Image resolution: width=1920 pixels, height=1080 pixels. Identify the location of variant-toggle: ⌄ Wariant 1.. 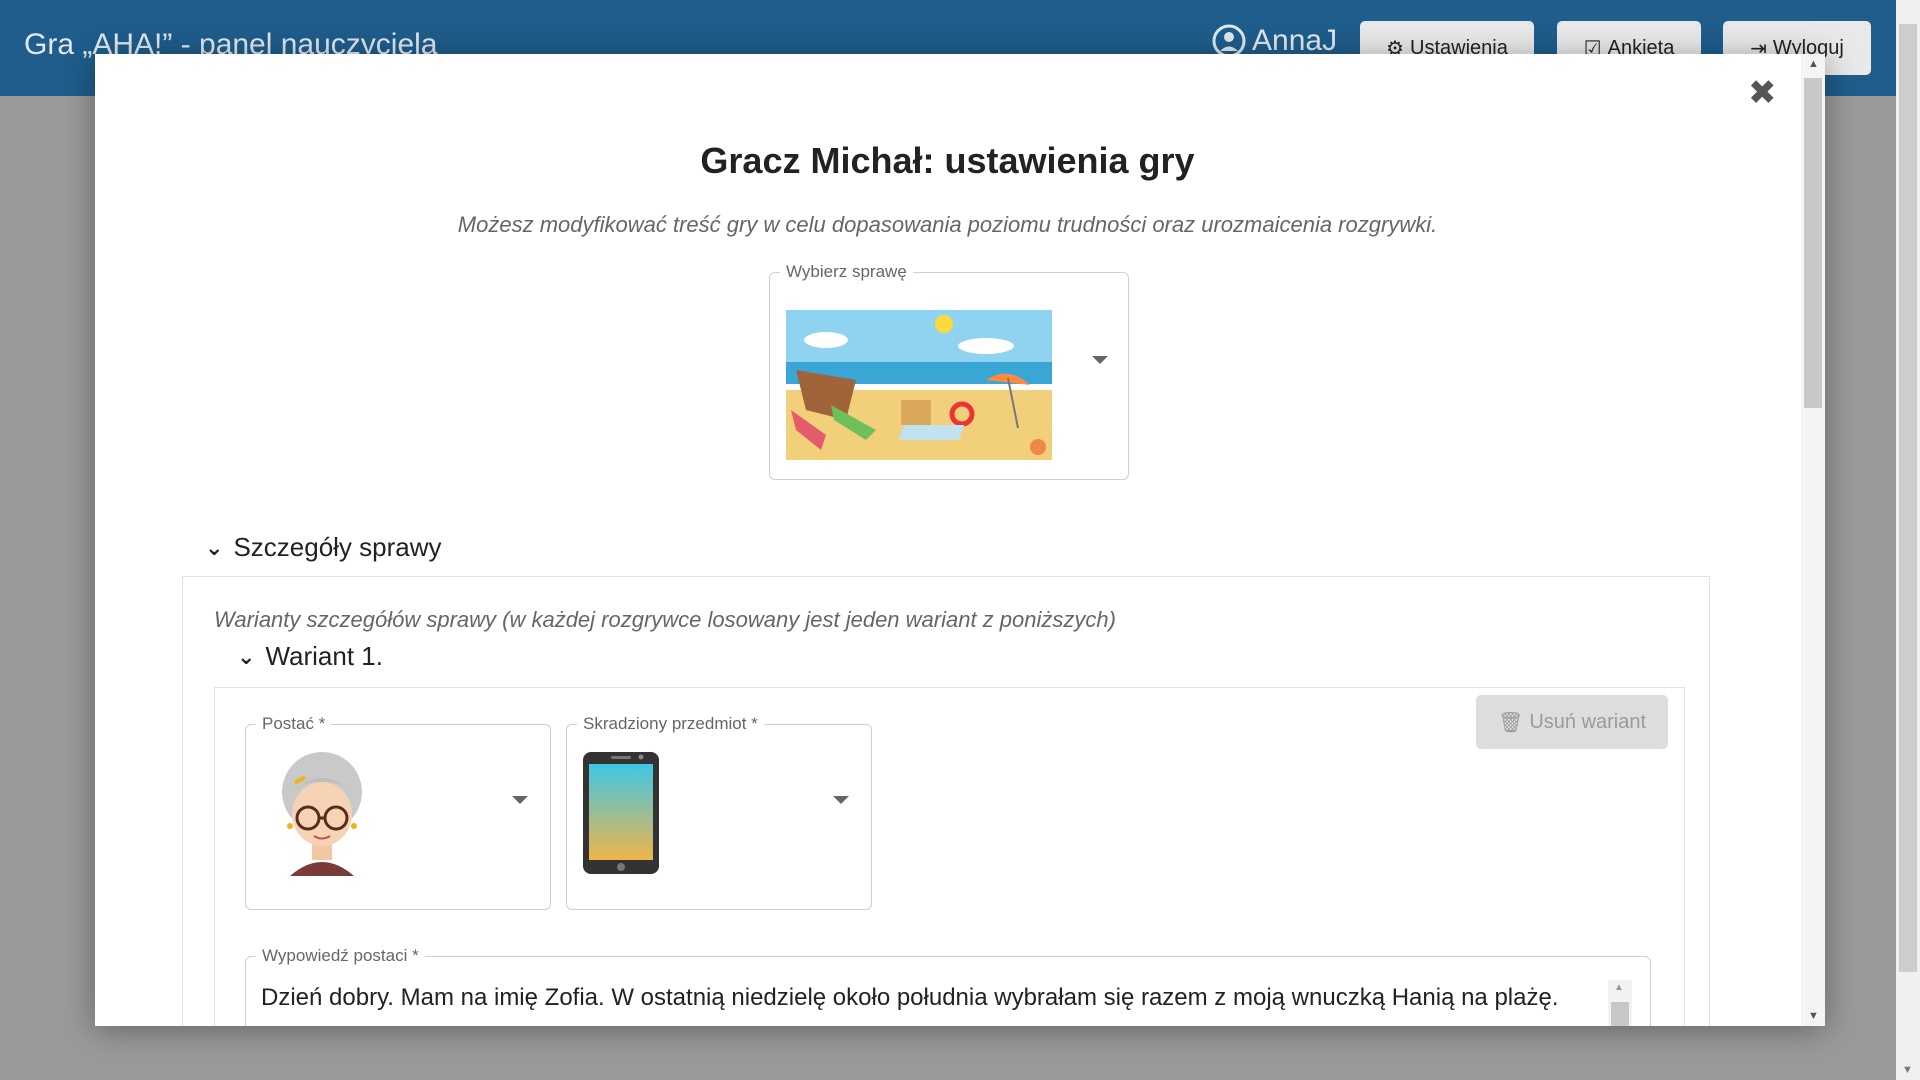
(310, 656).